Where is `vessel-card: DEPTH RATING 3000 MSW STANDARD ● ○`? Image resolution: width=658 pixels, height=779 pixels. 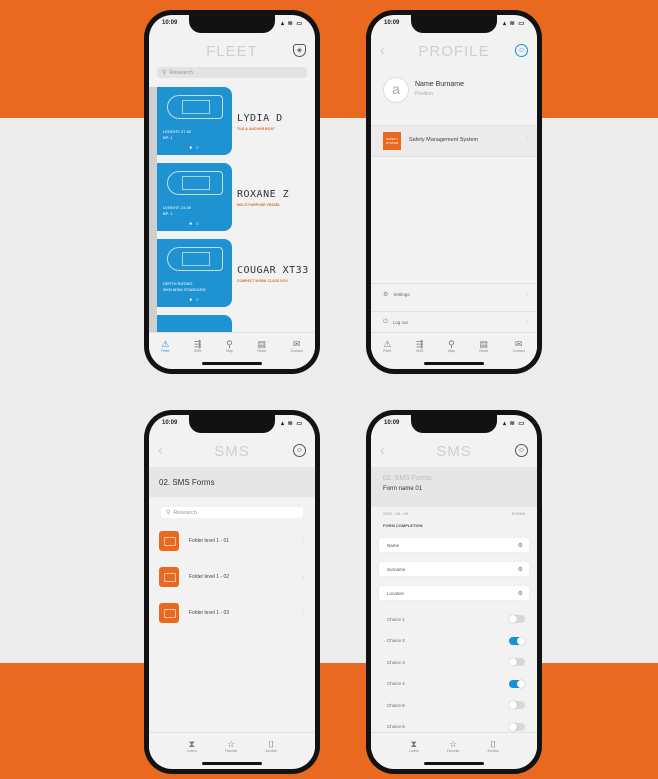 vessel-card: DEPTH RATING 3000 MSW STANDARD ● ○ is located at coordinates (194, 273).